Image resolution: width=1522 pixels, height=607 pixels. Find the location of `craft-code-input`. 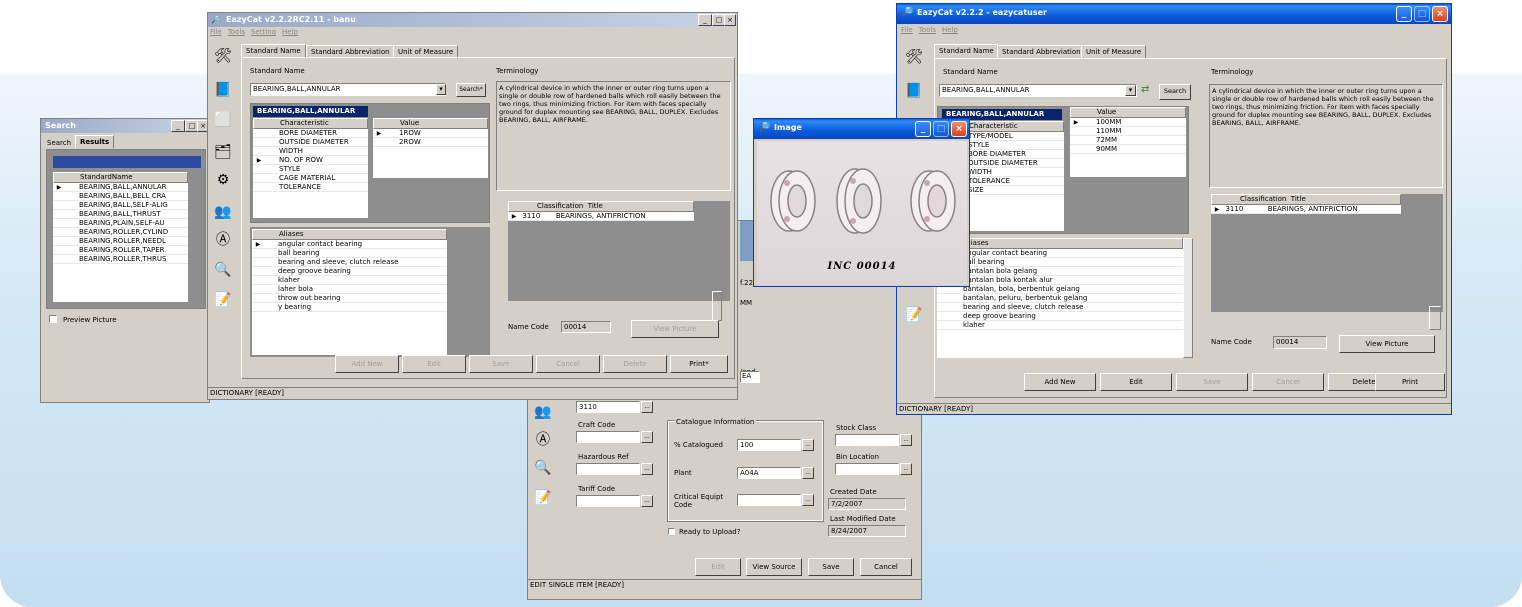

craft-code-input is located at coordinates (608, 437).